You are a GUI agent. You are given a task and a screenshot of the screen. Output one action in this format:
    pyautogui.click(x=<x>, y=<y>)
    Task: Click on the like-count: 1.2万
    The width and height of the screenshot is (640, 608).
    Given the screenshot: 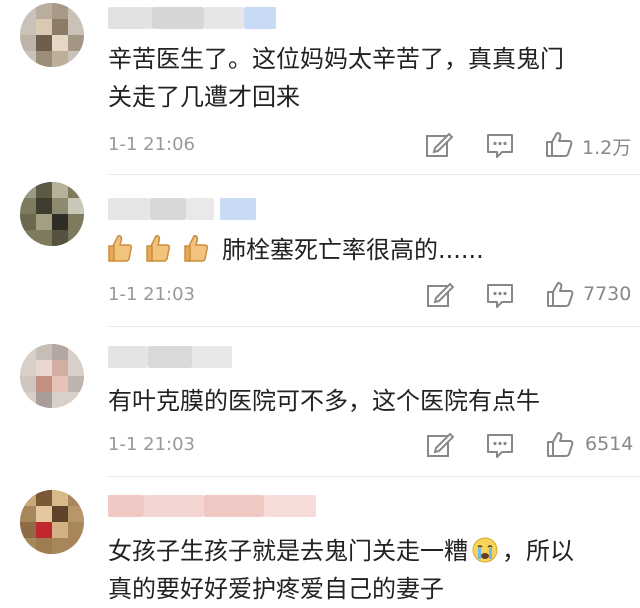 What is the action you would take?
    pyautogui.click(x=607, y=148)
    